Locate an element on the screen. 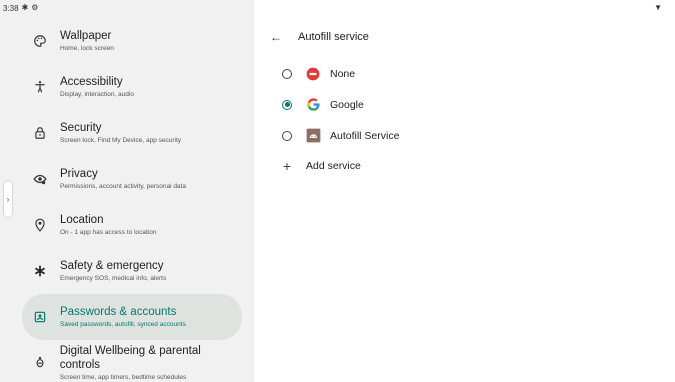 This screenshot has height=382, width=675. wellbeing-icon is located at coordinates (40, 362).